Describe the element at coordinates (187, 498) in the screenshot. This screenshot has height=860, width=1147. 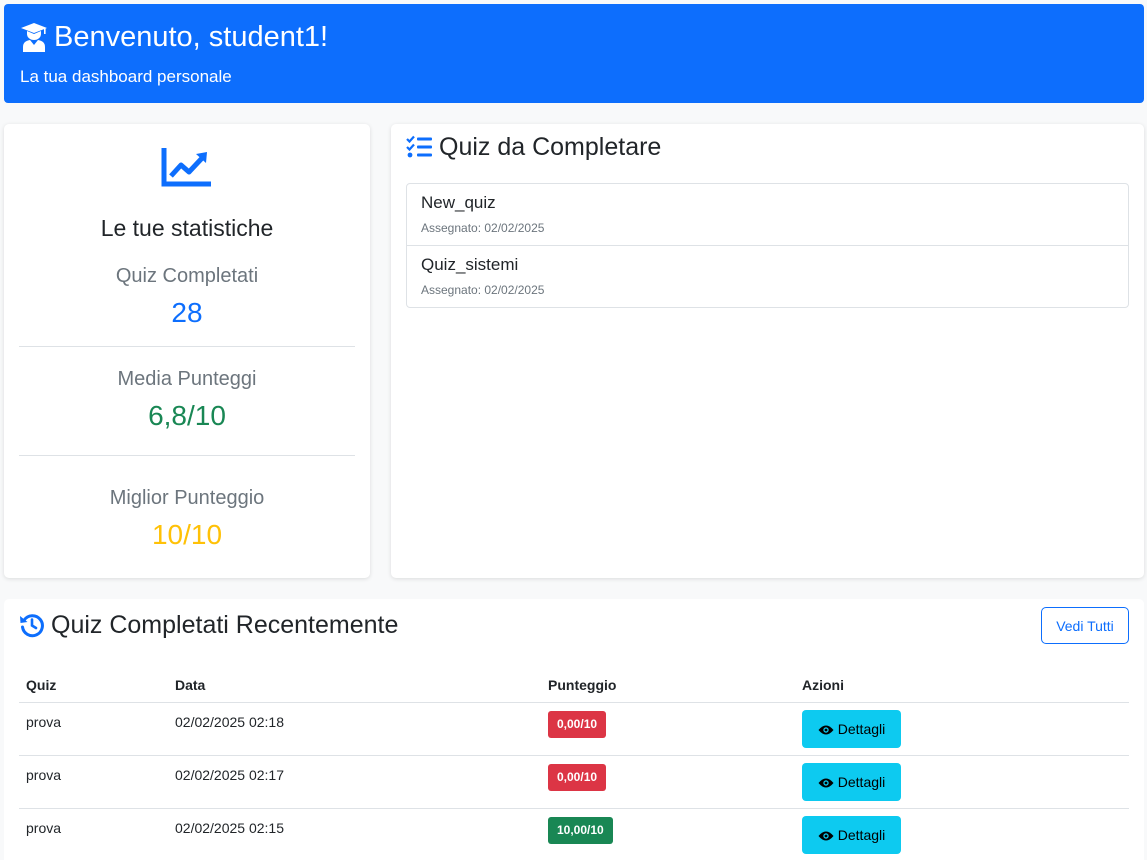
I see `stat-label: Miglior Punteggio` at that location.